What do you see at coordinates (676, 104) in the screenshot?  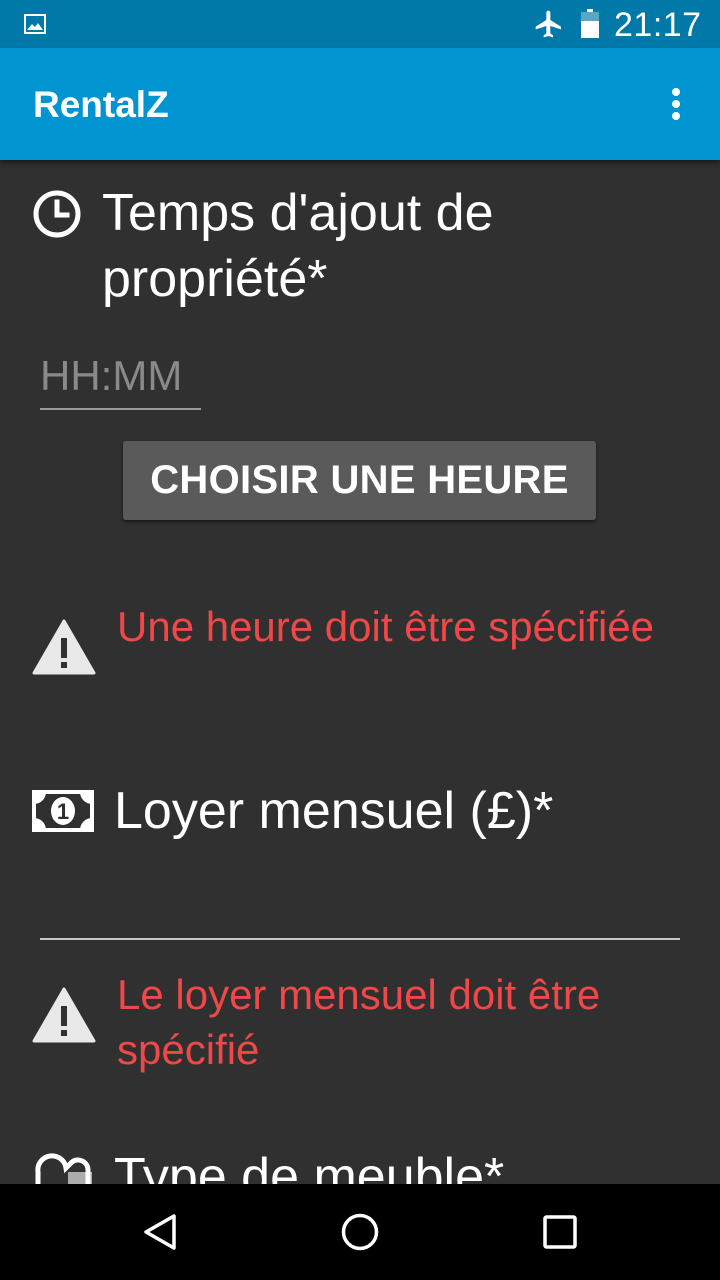 I see `more-vert-icon` at bounding box center [676, 104].